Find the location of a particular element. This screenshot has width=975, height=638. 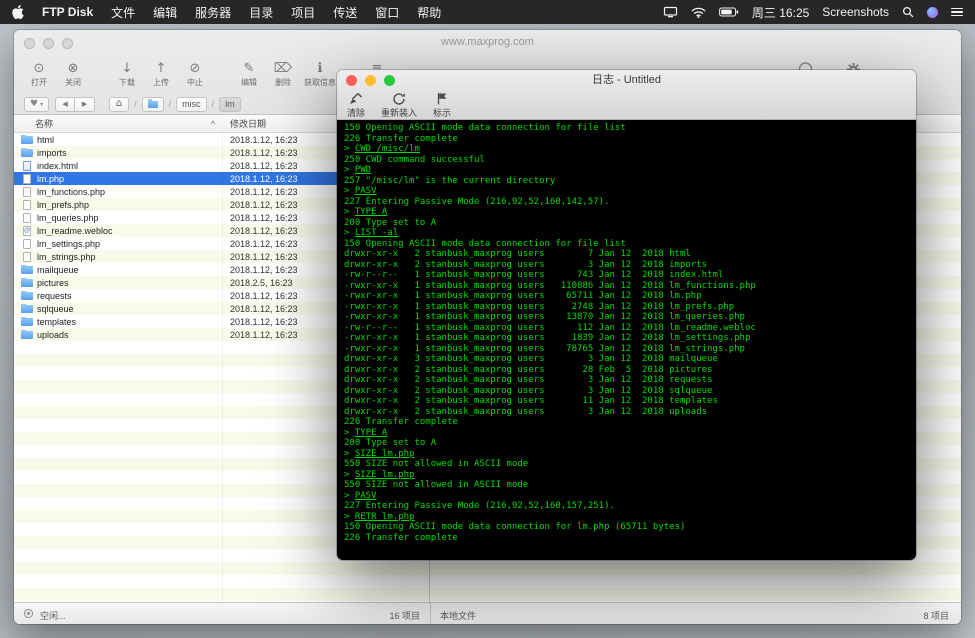

forward-button: ▶ is located at coordinates (85, 104).